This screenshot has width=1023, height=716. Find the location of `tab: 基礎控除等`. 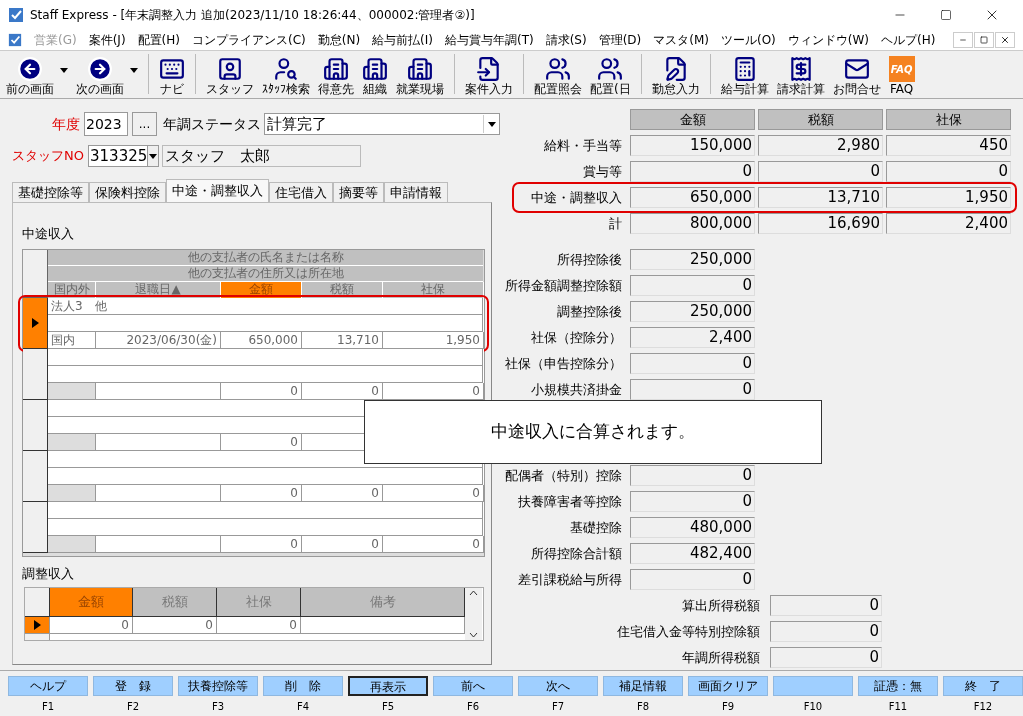

tab: 基礎控除等 is located at coordinates (50, 192).